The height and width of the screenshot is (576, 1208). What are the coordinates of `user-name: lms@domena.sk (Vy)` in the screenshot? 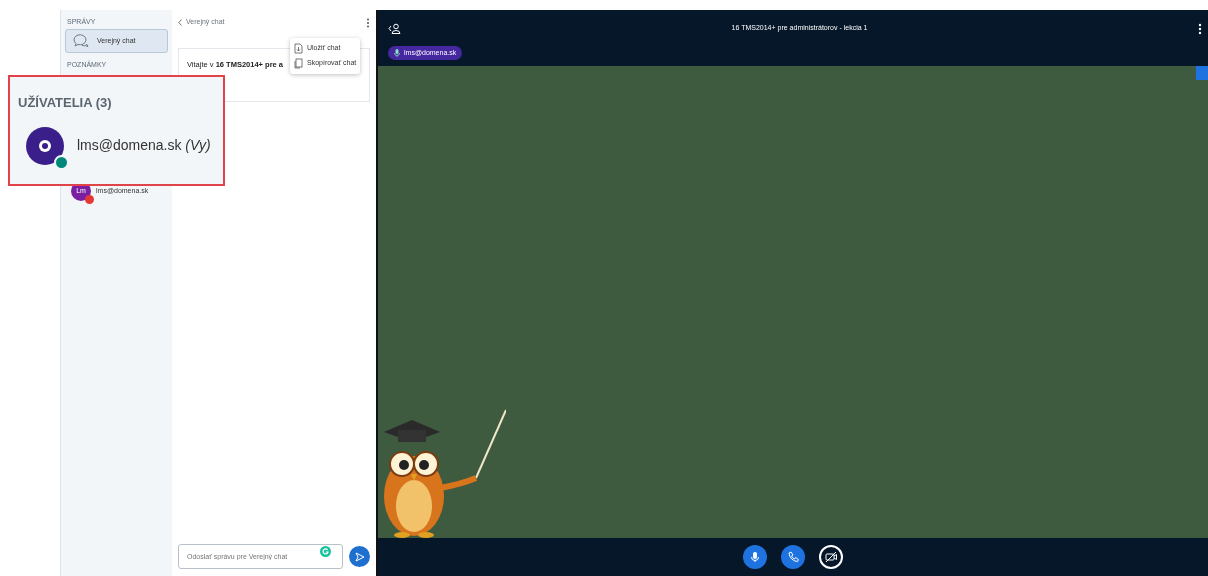 It's located at (144, 145).